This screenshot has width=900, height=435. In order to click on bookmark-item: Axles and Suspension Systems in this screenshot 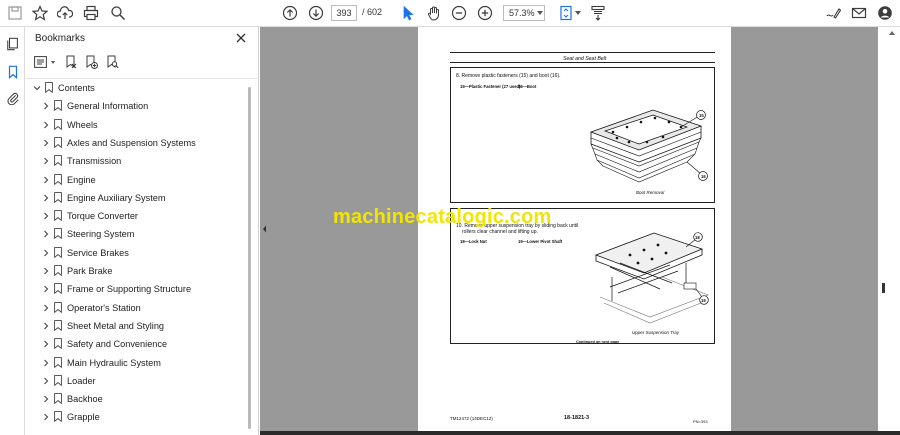, I will do `click(136, 143)`.